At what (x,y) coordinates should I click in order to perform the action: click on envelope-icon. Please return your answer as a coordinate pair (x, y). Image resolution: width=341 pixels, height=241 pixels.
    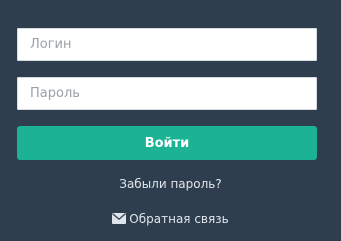
    Looking at the image, I should click on (119, 220).